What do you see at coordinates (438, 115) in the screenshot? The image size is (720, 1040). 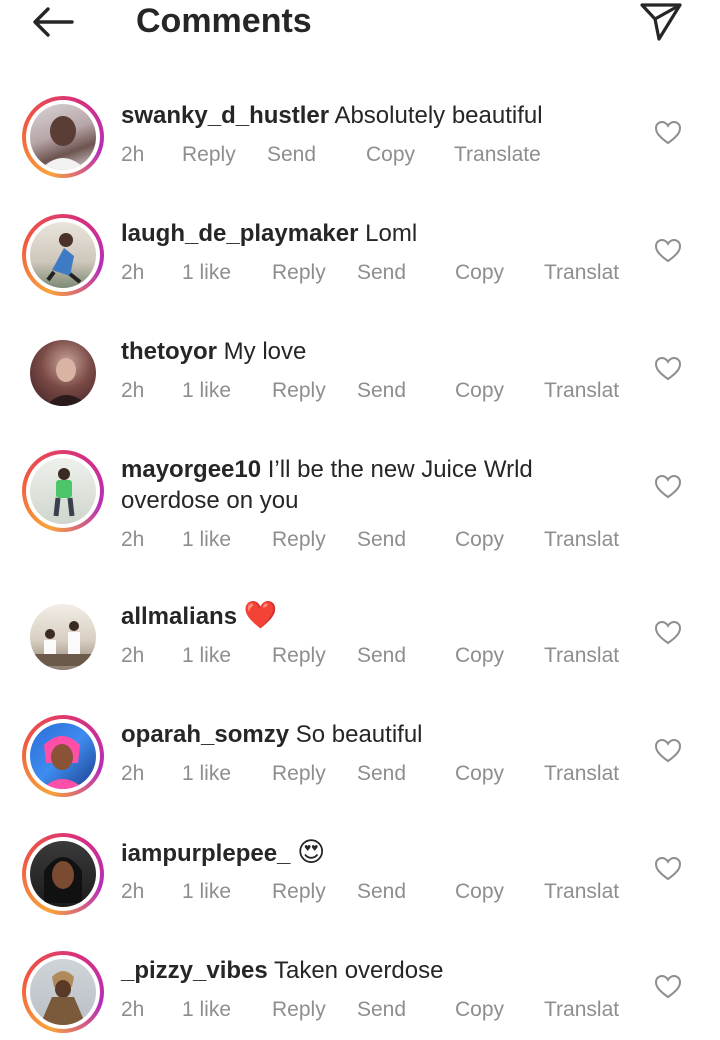 I see `comment-body: Absolutely beautiful` at bounding box center [438, 115].